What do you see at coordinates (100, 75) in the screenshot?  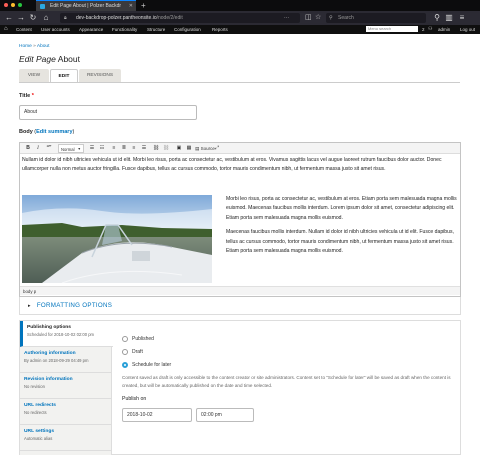 I see `tab-revisions: REVISIONS` at bounding box center [100, 75].